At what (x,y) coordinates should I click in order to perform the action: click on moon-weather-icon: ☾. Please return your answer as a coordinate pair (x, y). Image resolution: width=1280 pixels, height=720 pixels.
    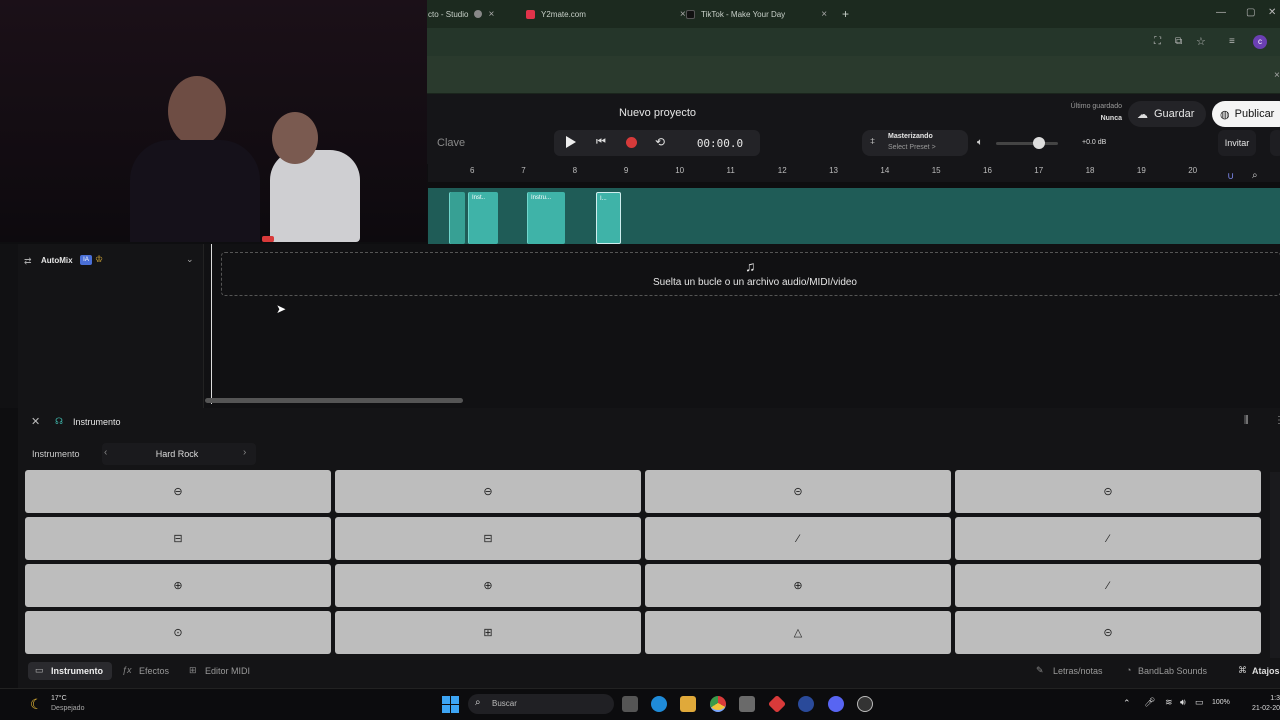
    Looking at the image, I should click on (36, 704).